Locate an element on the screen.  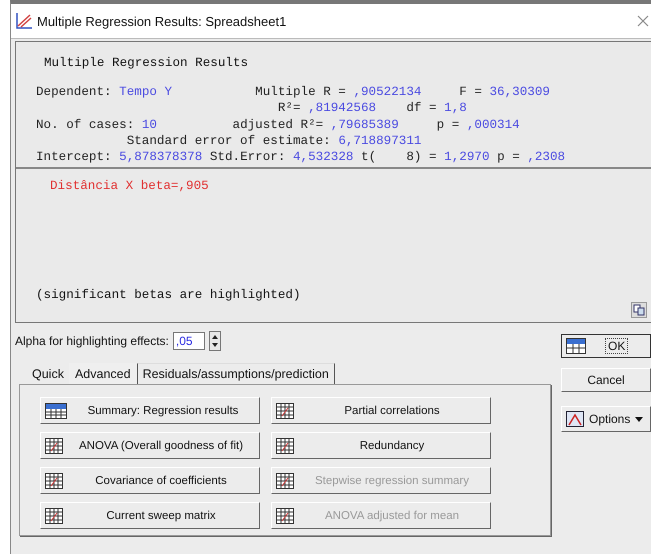
stat-label: Intercept: is located at coordinates (74, 157).